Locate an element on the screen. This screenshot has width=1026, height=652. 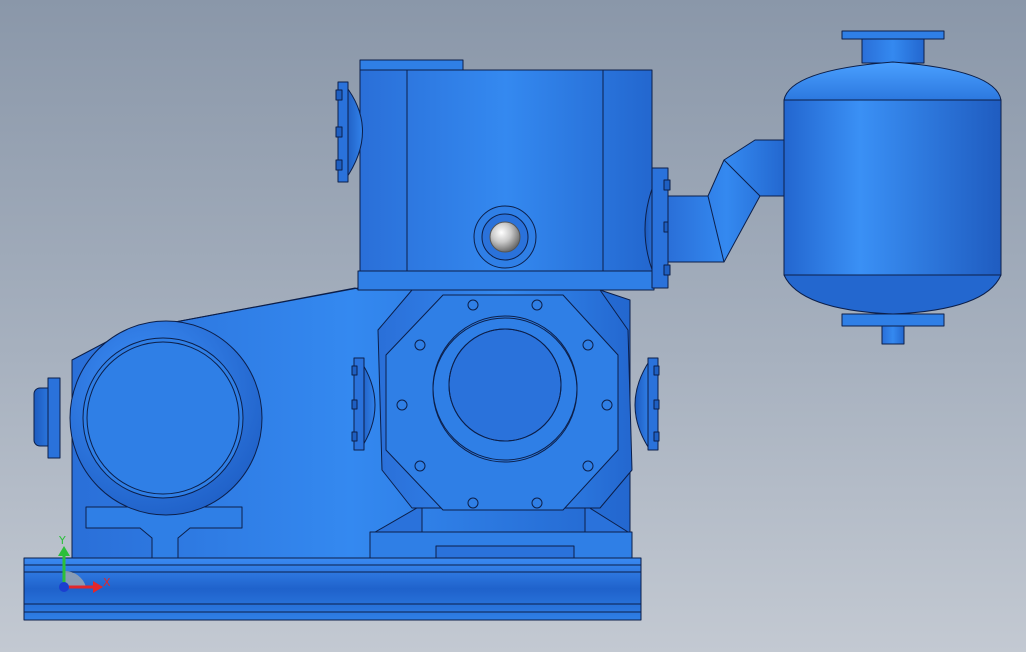
shaft-coupling is located at coordinates (47, 418).